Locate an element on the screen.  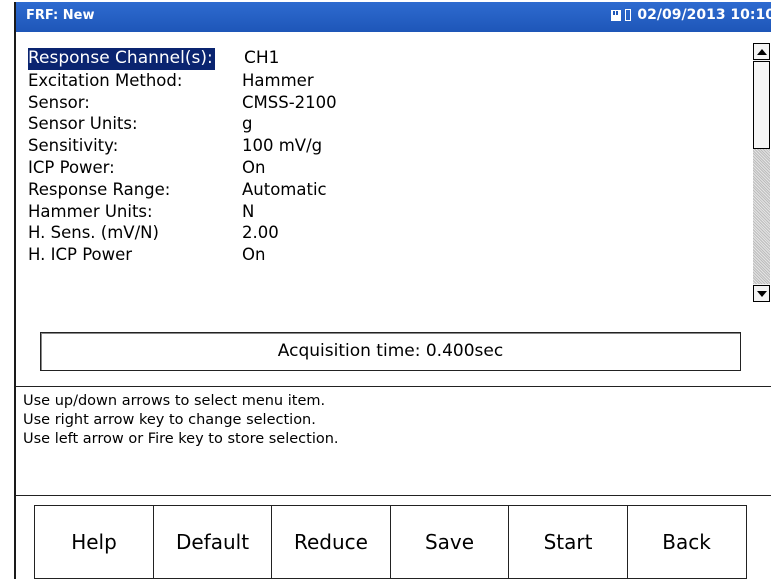
sd-card-icon is located at coordinates (616, 15).